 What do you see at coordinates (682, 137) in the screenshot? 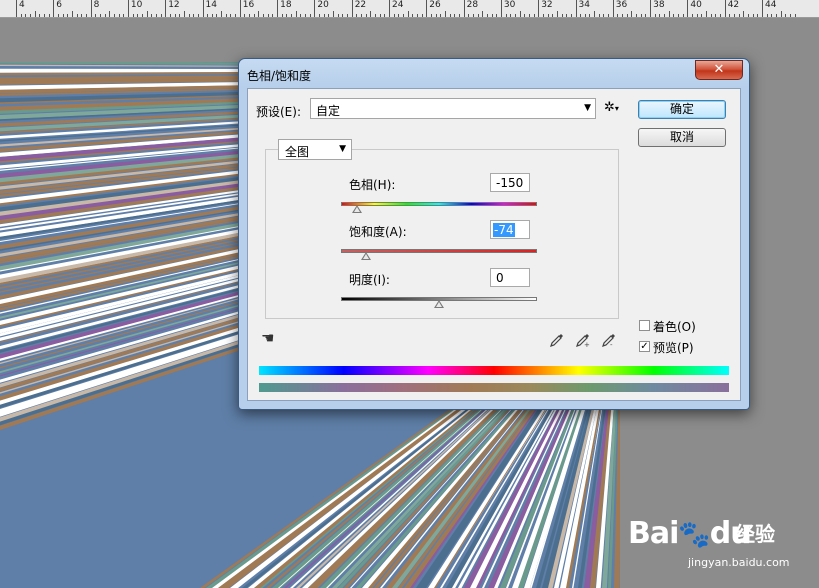
I see `cancel-button: 取消` at bounding box center [682, 137].